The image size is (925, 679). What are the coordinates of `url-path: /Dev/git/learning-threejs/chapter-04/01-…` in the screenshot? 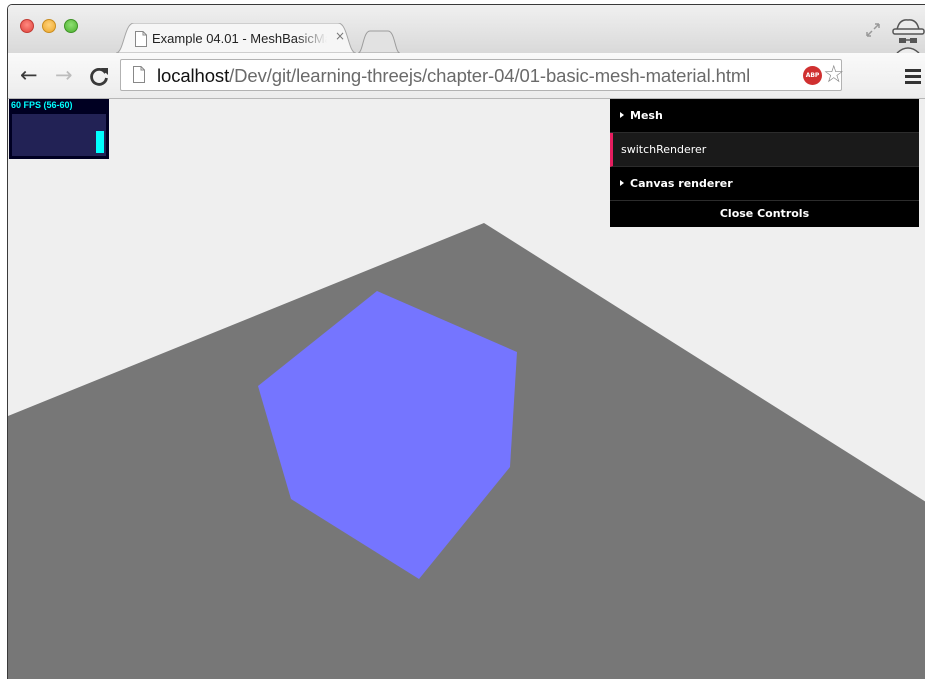 It's located at (490, 75).